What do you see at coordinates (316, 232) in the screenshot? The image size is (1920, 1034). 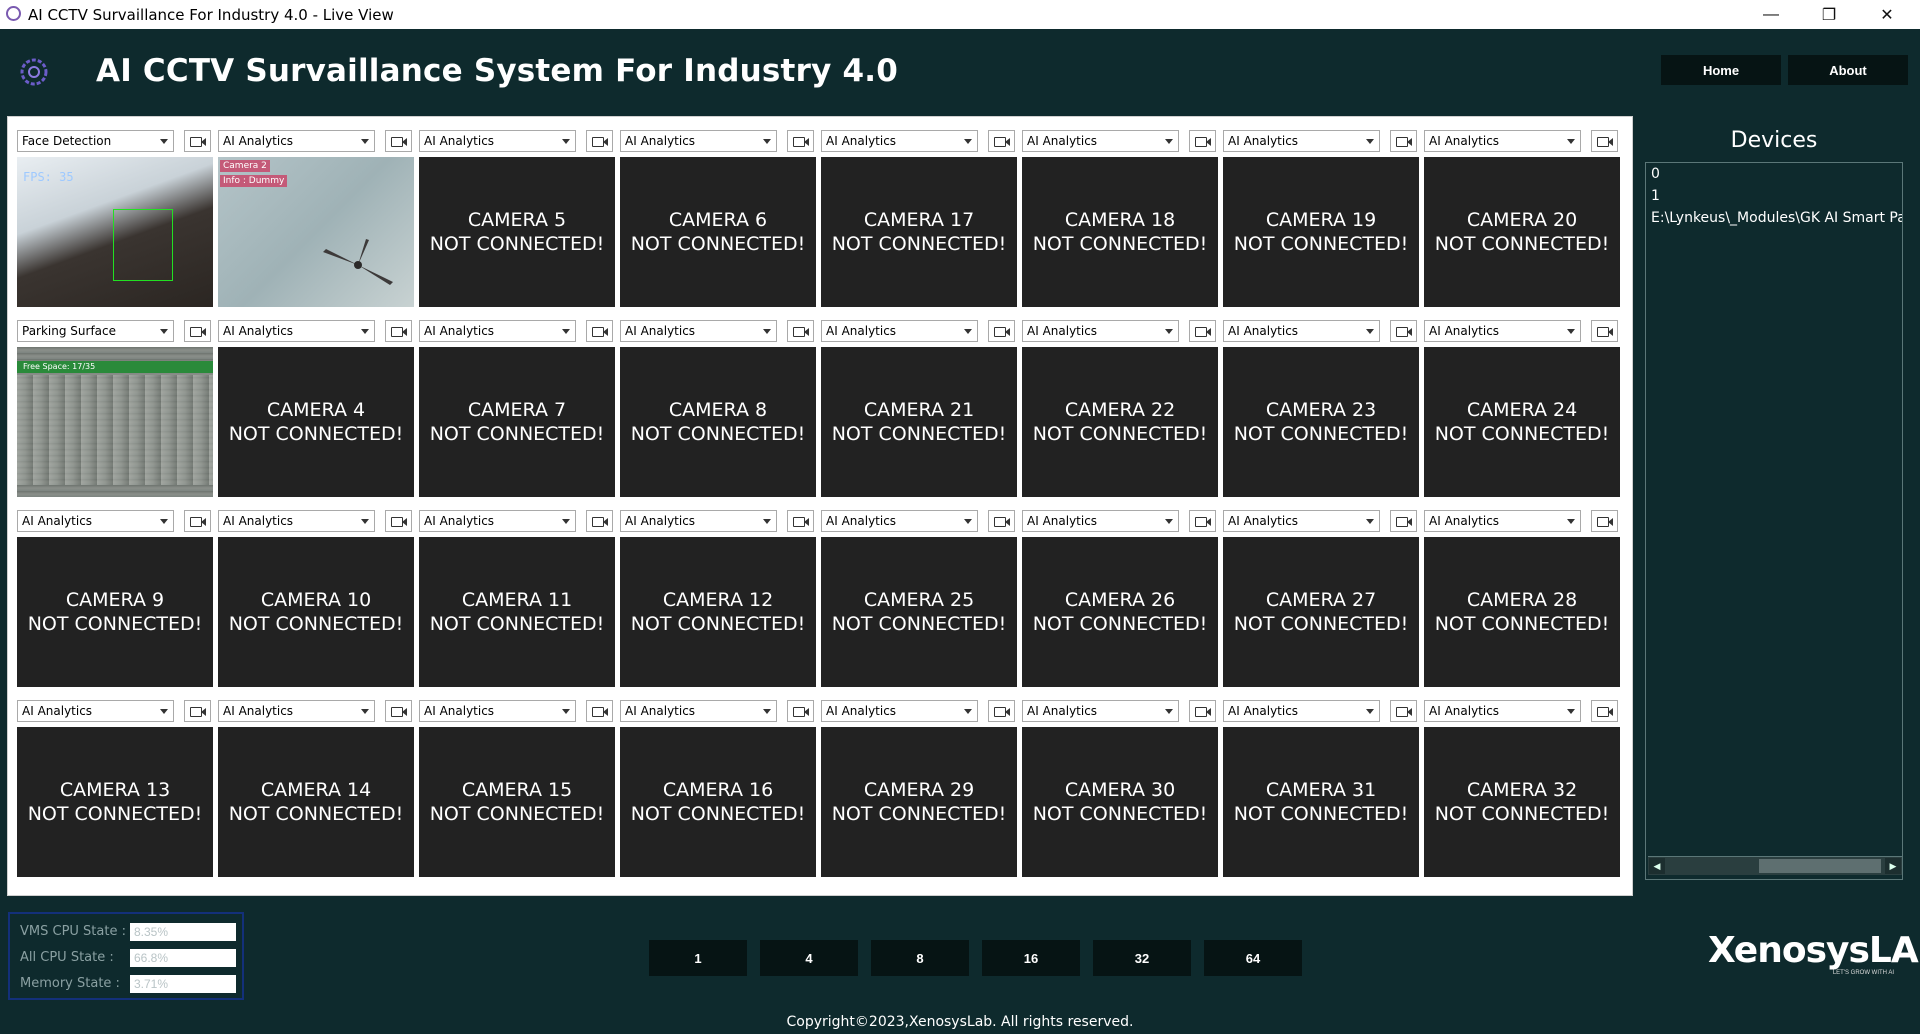 I see `camera-live-feed: Camera 2 Info : Dummy` at bounding box center [316, 232].